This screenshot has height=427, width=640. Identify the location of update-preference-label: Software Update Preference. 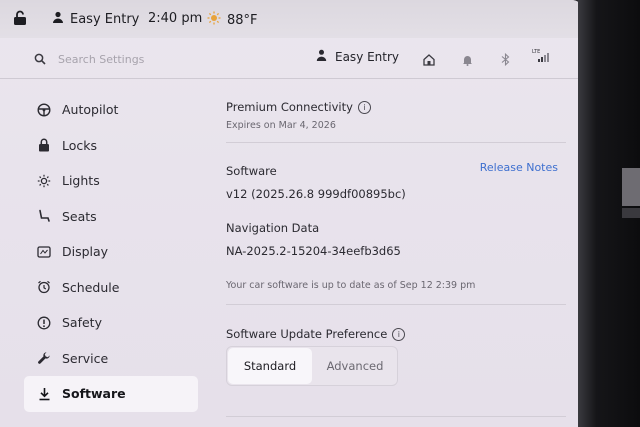
(307, 334).